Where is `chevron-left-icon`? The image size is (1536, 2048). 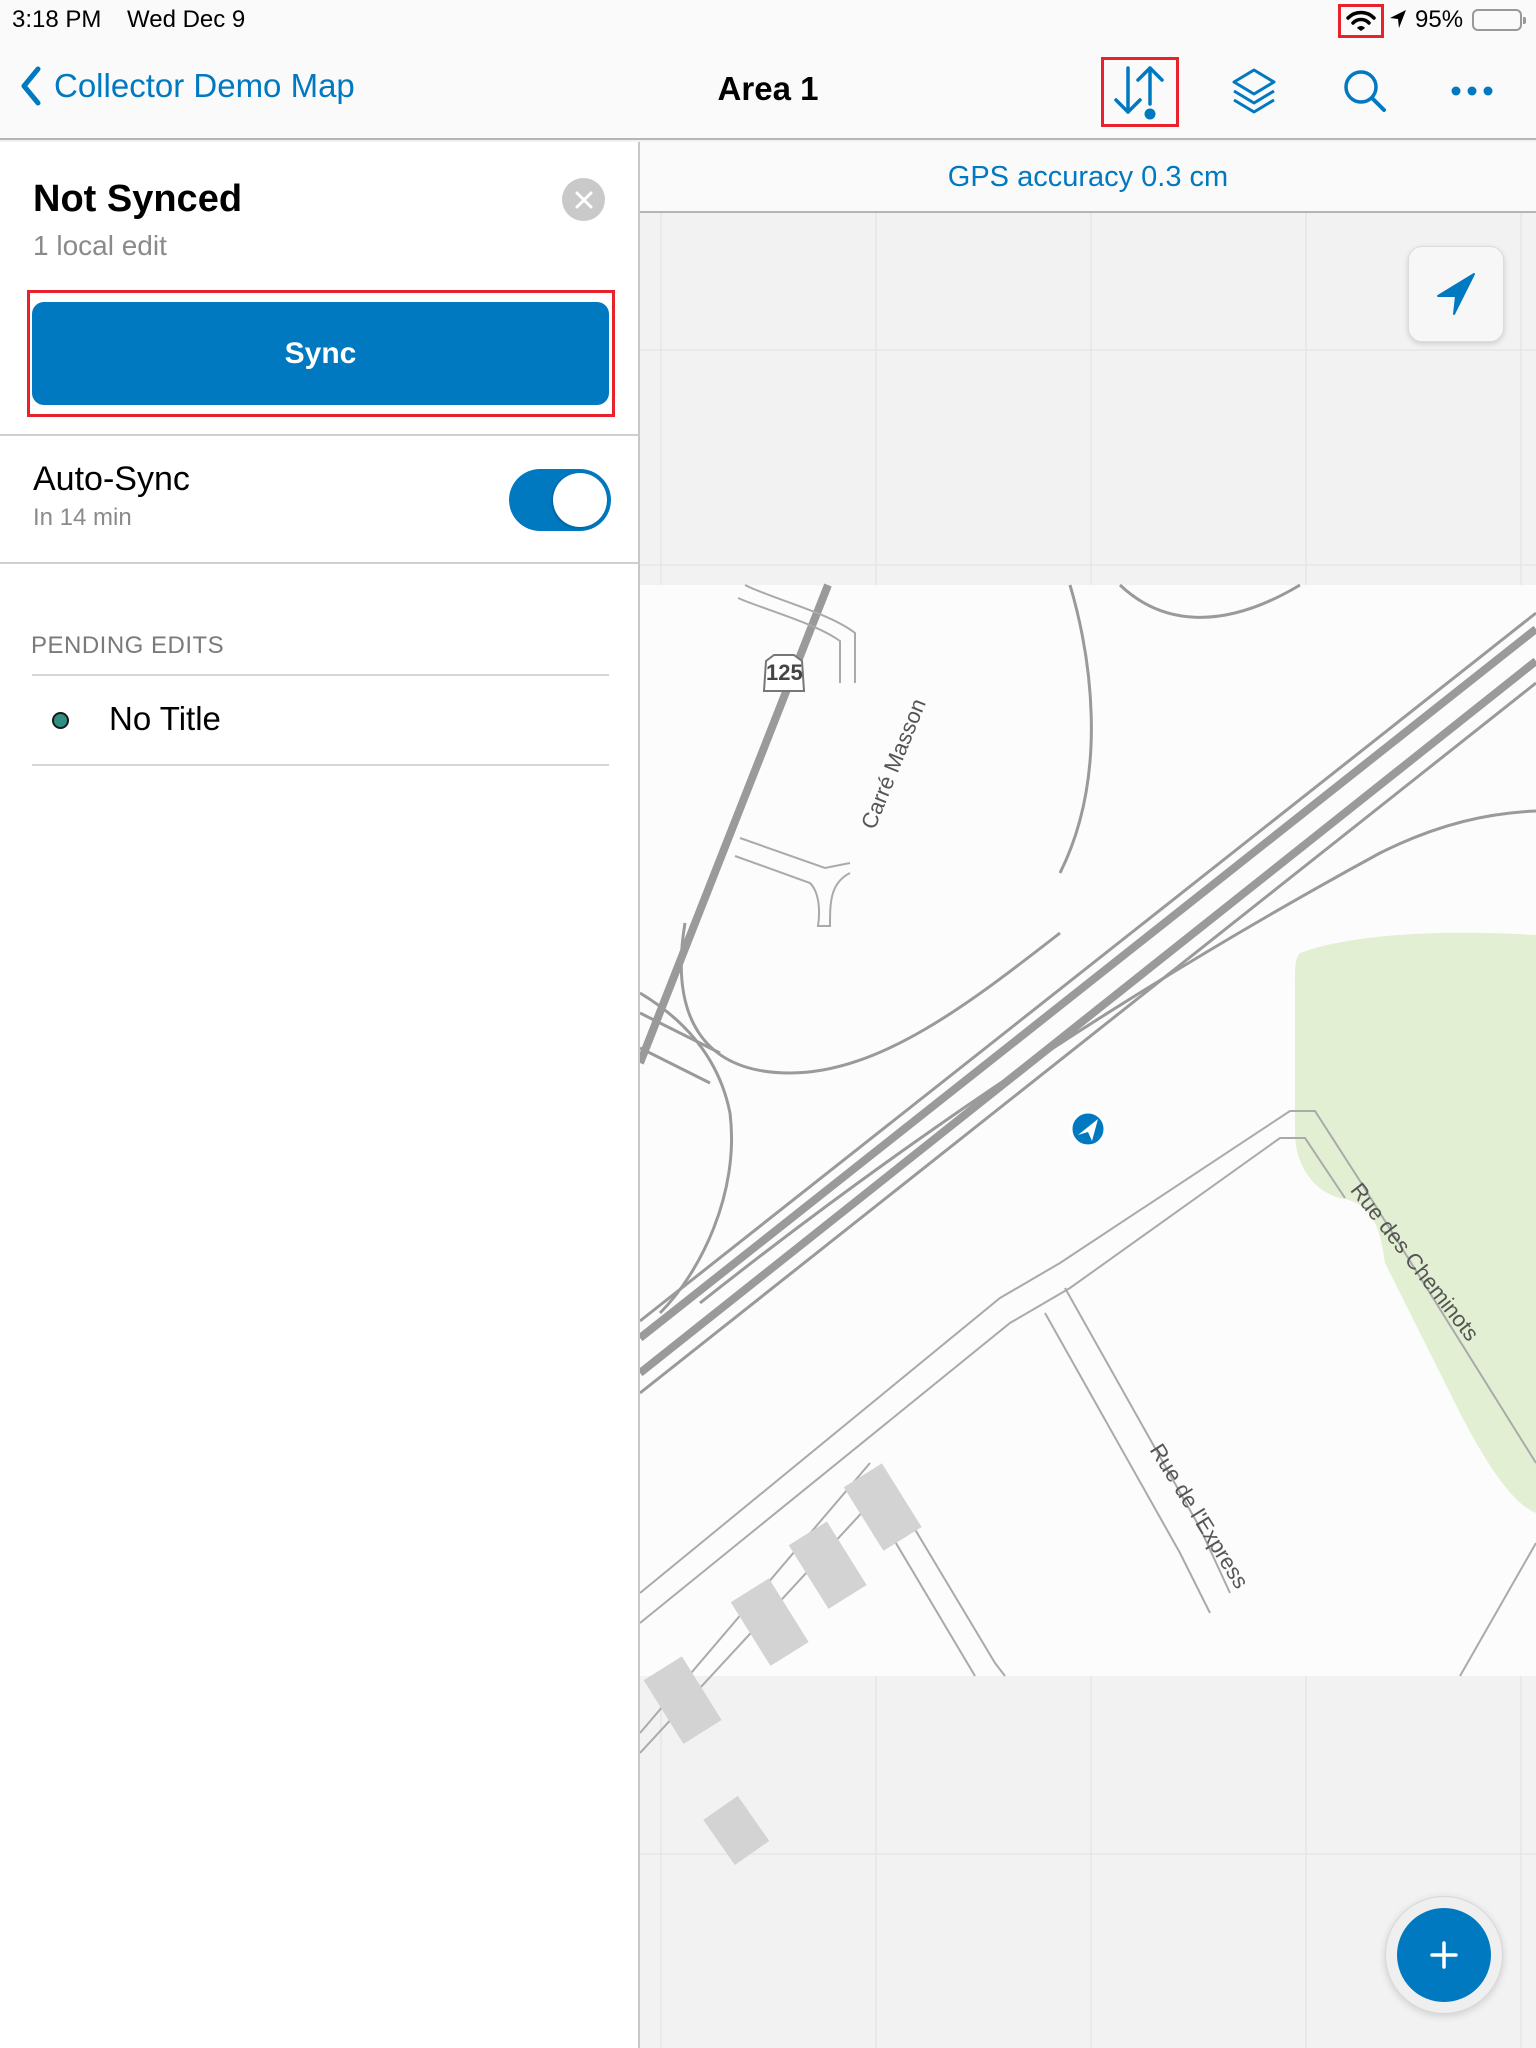
chevron-left-icon is located at coordinates (31, 86).